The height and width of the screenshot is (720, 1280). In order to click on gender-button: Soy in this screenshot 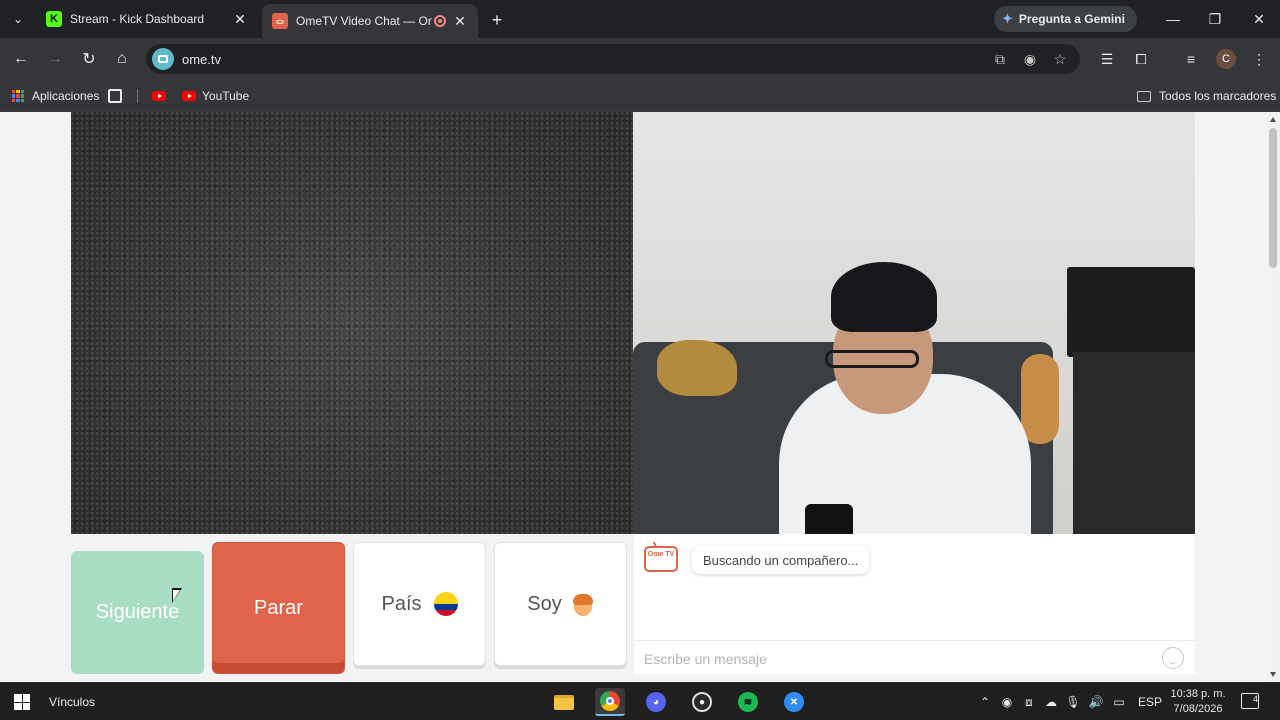, I will do `click(560, 604)`.